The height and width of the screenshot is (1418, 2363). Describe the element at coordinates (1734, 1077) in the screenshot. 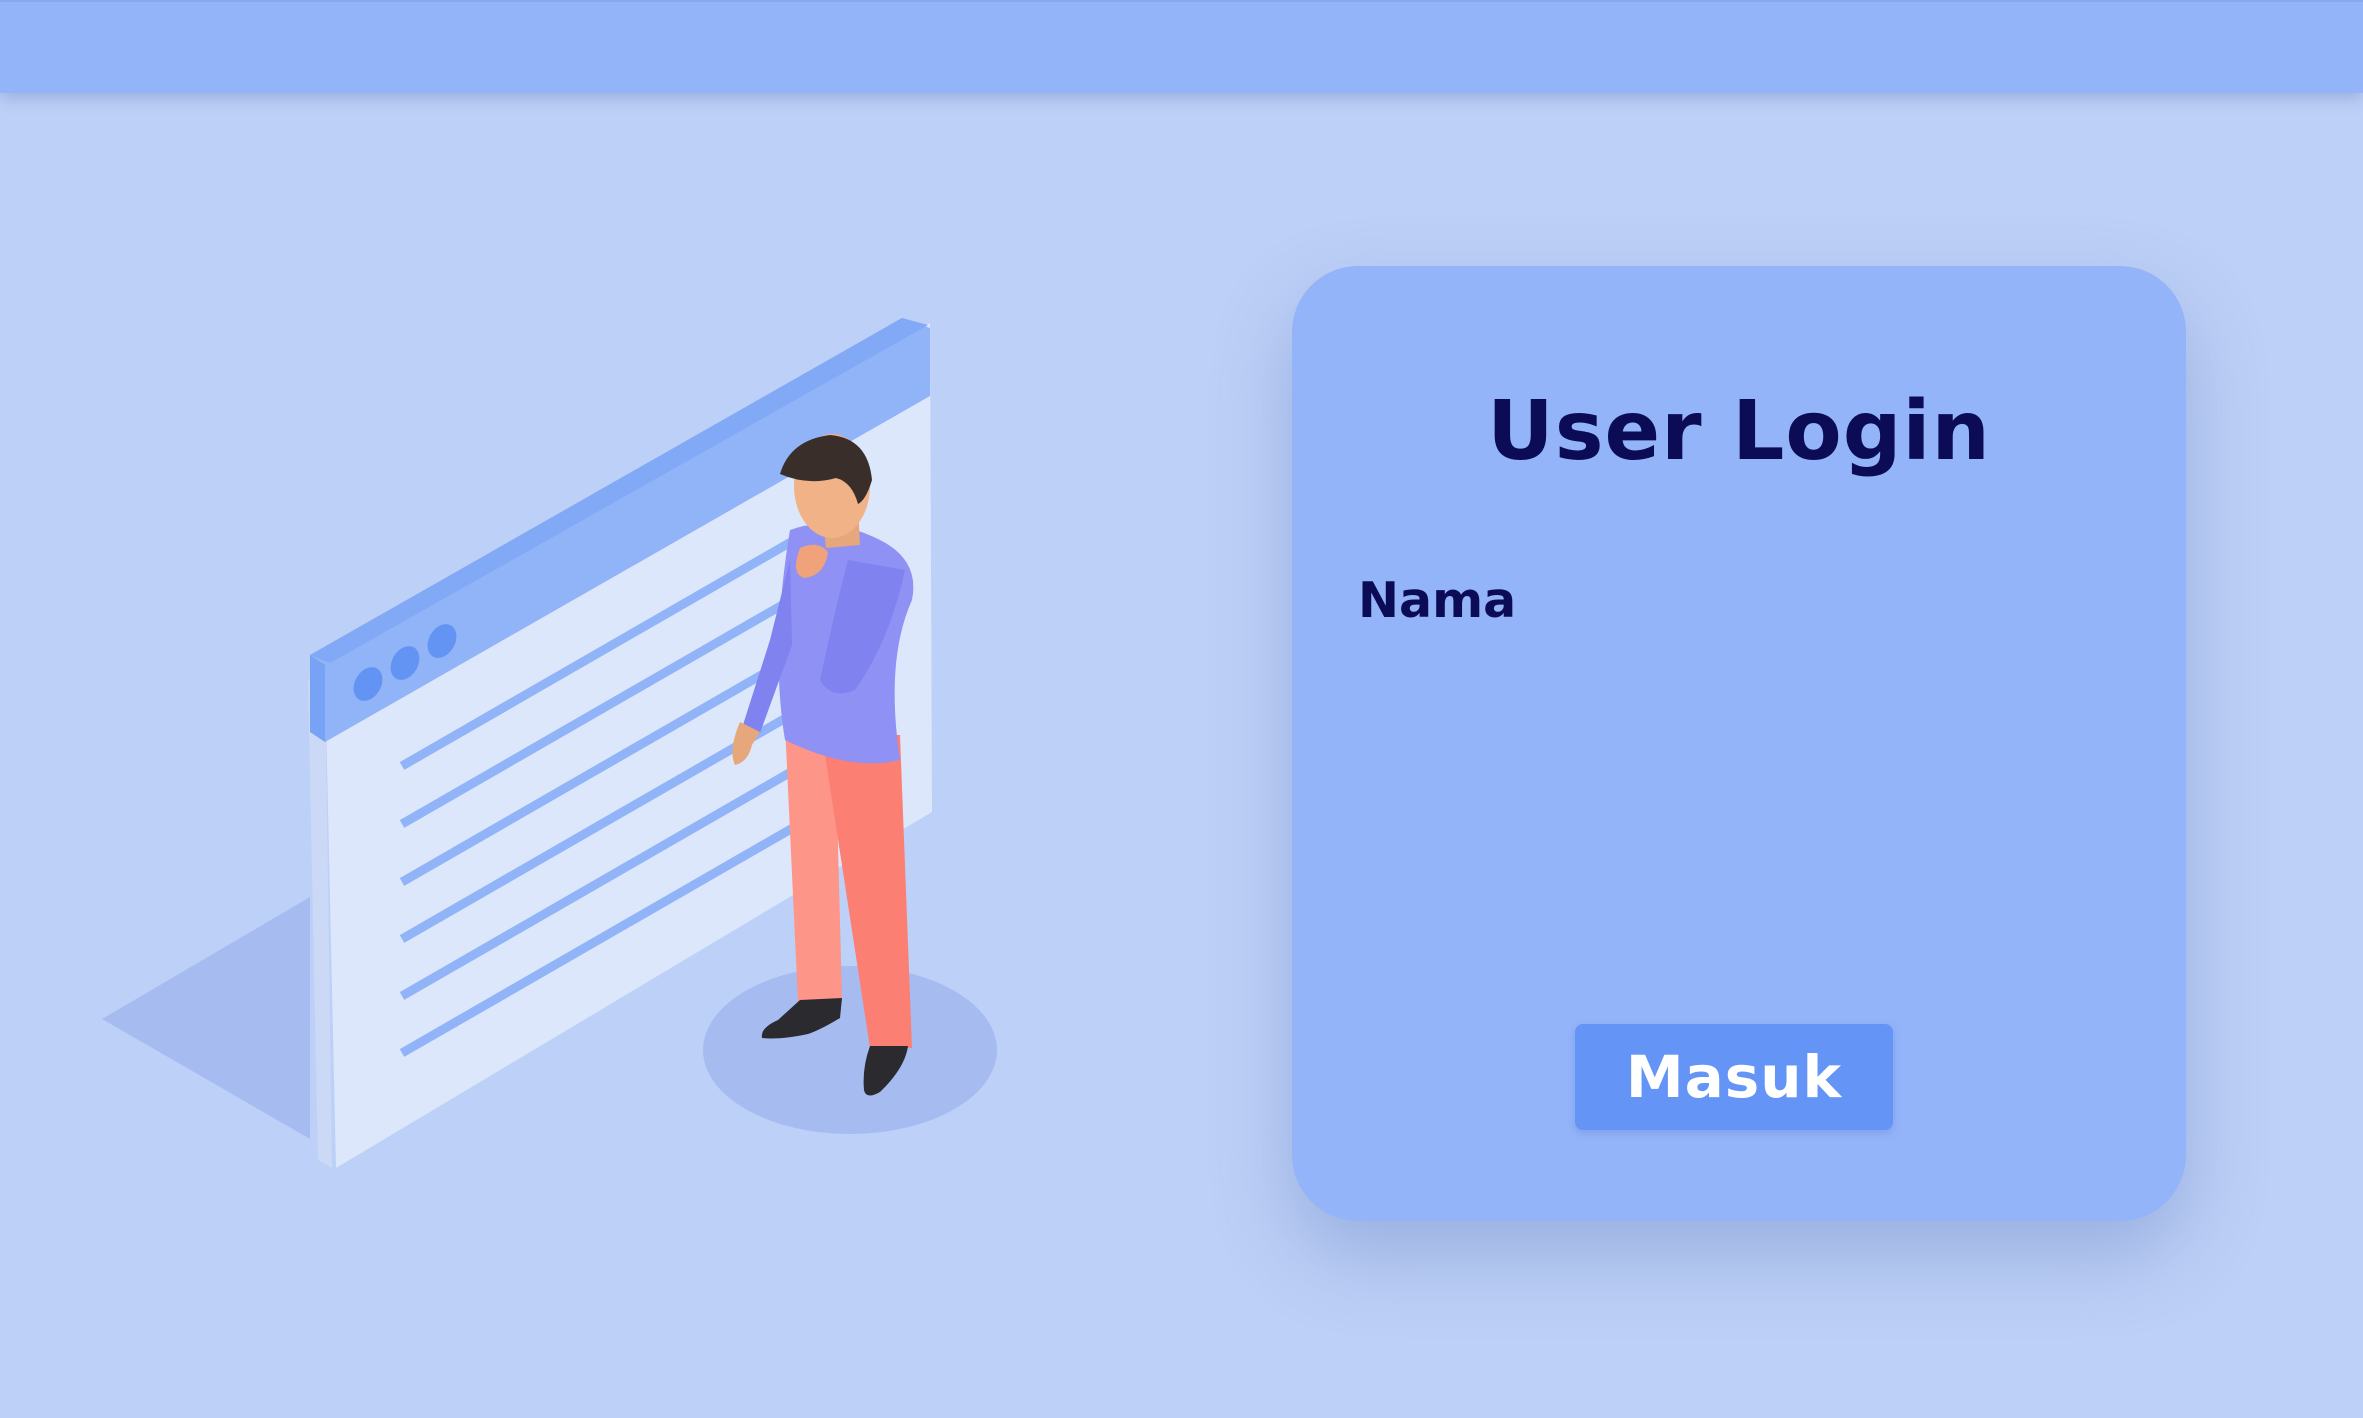

I see `login-submit-button: Masuk` at that location.